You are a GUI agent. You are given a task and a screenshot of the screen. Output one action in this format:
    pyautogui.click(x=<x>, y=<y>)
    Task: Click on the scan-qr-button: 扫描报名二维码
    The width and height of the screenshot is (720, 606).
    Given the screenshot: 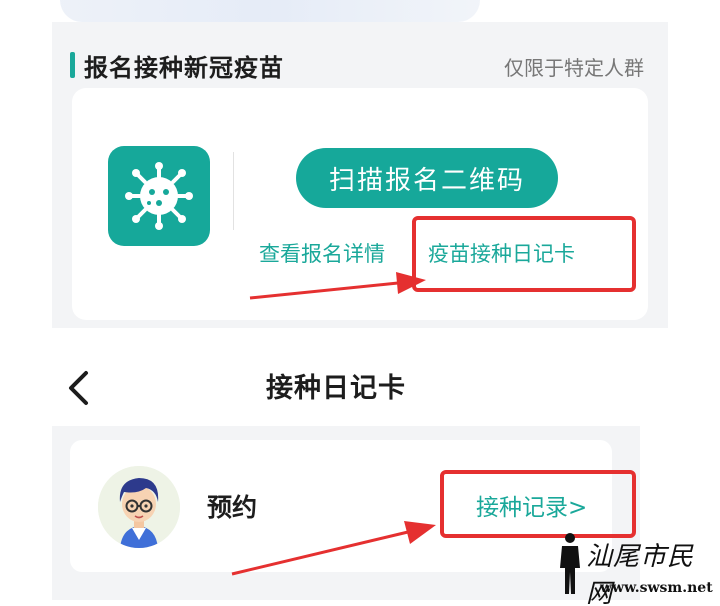 What is the action you would take?
    pyautogui.click(x=427, y=178)
    